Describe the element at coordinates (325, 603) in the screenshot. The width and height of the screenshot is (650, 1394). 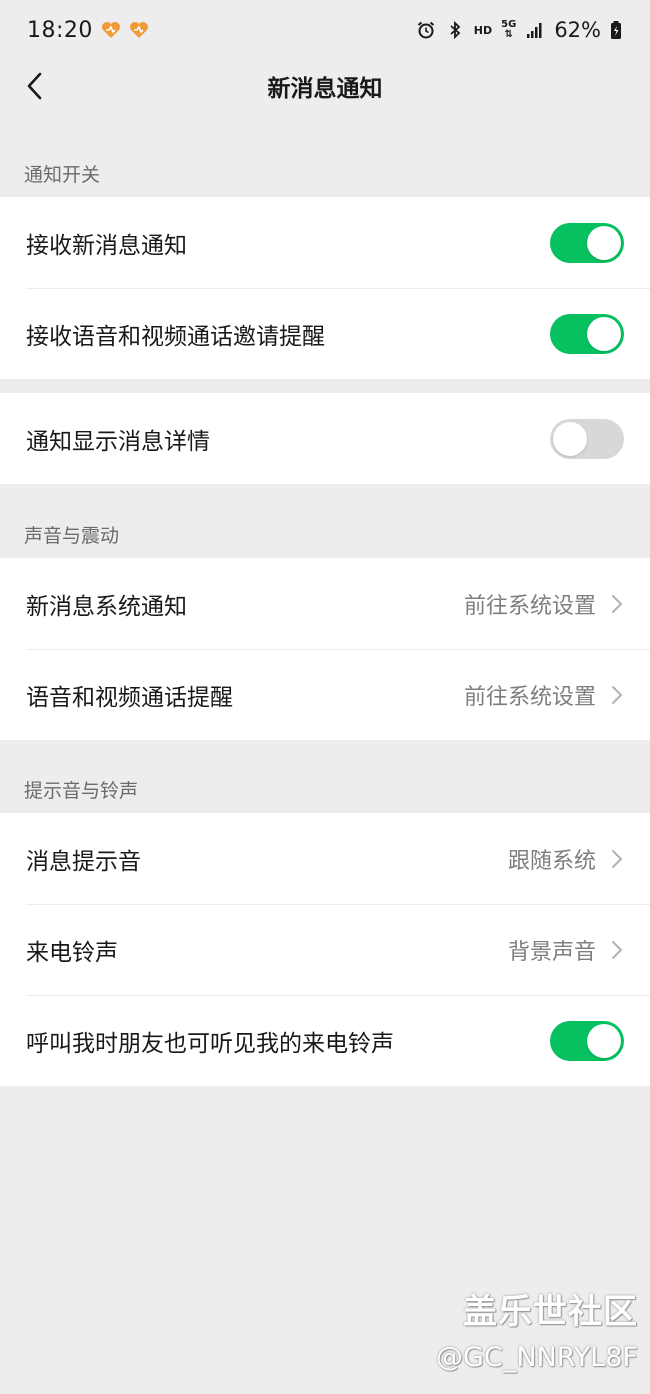
I see `row-system-notification: 新消息系统通知 前往系统设置` at that location.